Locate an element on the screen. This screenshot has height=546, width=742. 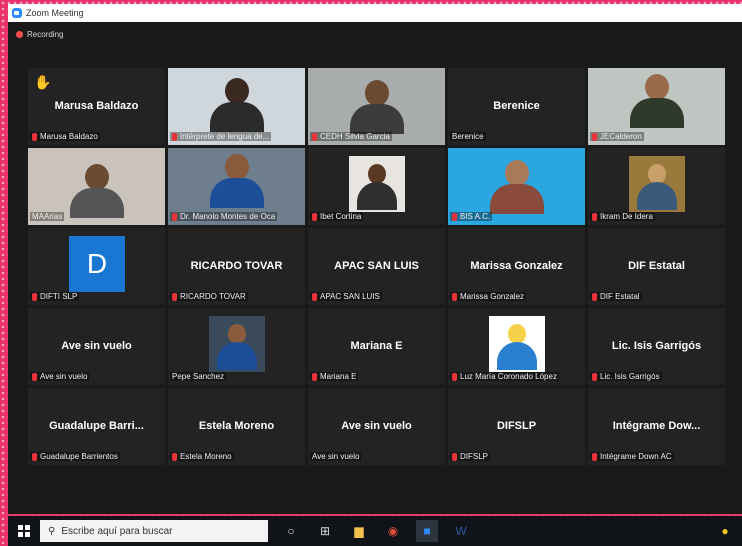
participant-name-label: Luz María Coronado López is located at coordinates (504, 376).